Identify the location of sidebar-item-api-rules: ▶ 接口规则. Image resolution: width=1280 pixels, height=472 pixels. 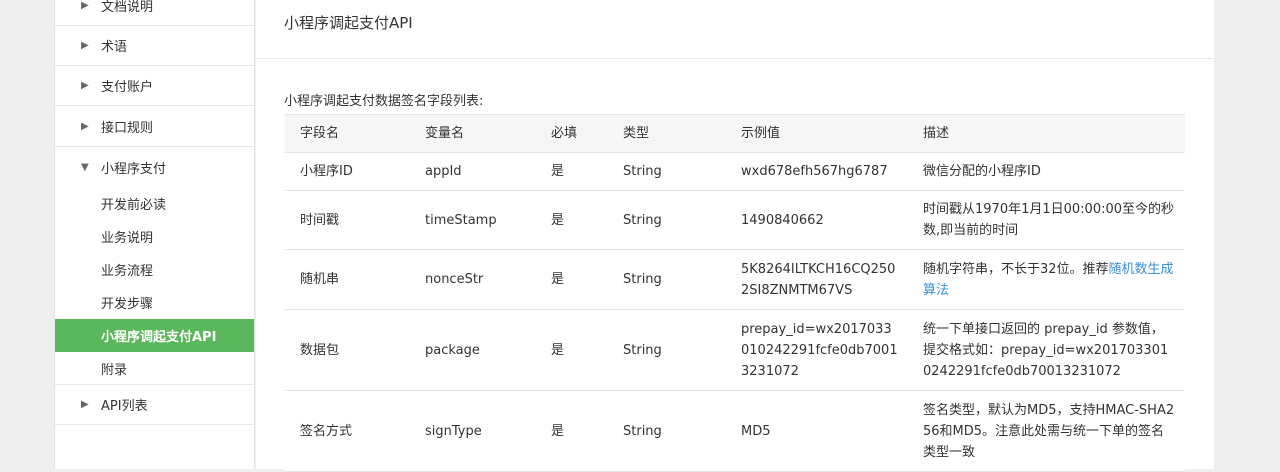
(154, 127).